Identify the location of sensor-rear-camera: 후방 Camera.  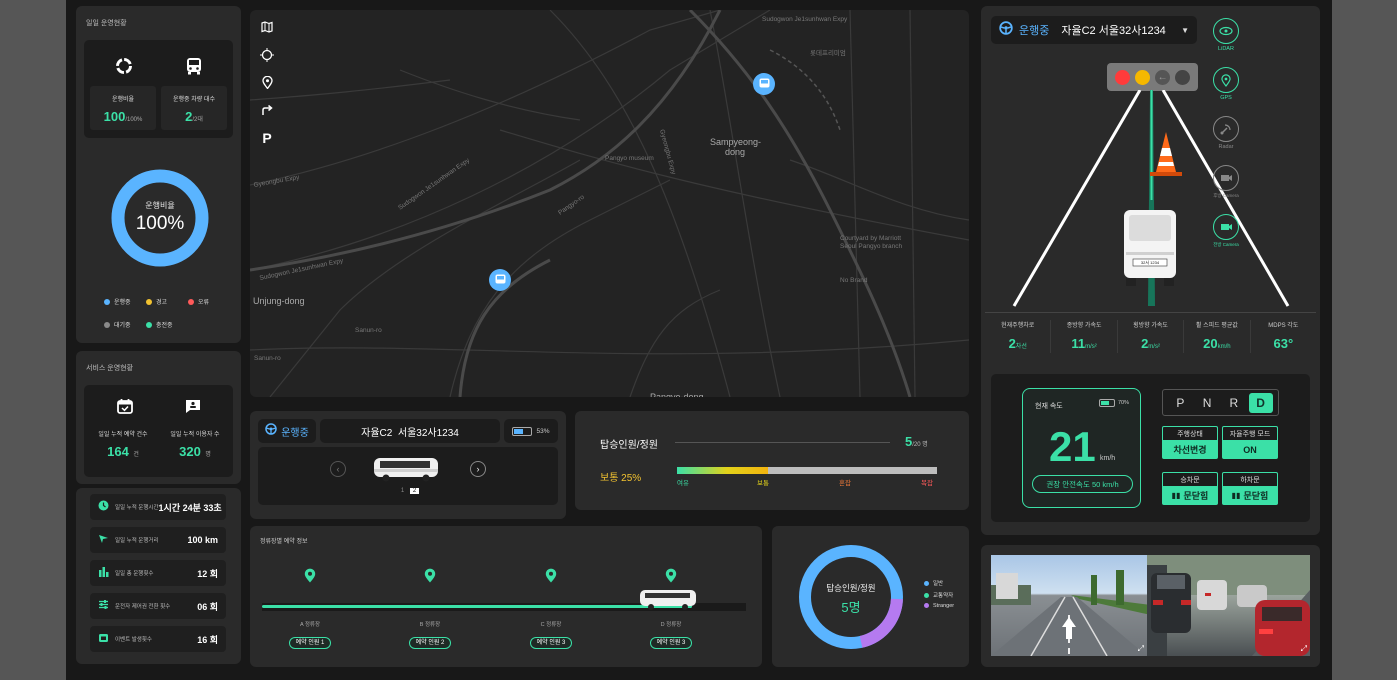
(1226, 182).